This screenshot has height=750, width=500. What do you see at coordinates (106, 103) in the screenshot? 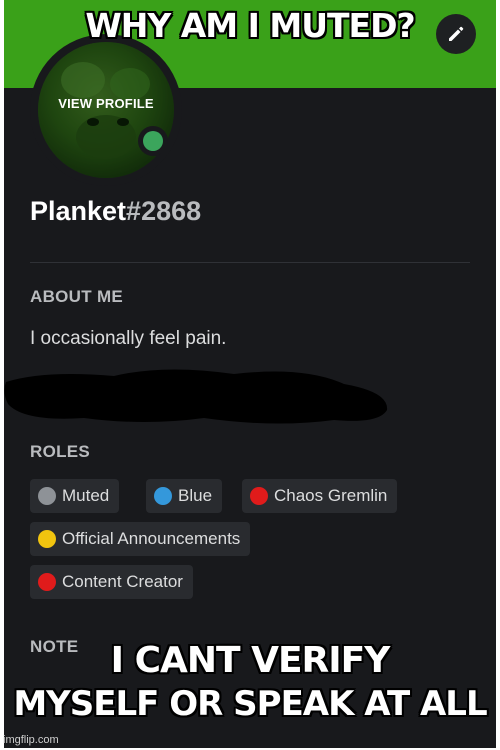
I see `view-profile-label: VIEW PROFILE` at bounding box center [106, 103].